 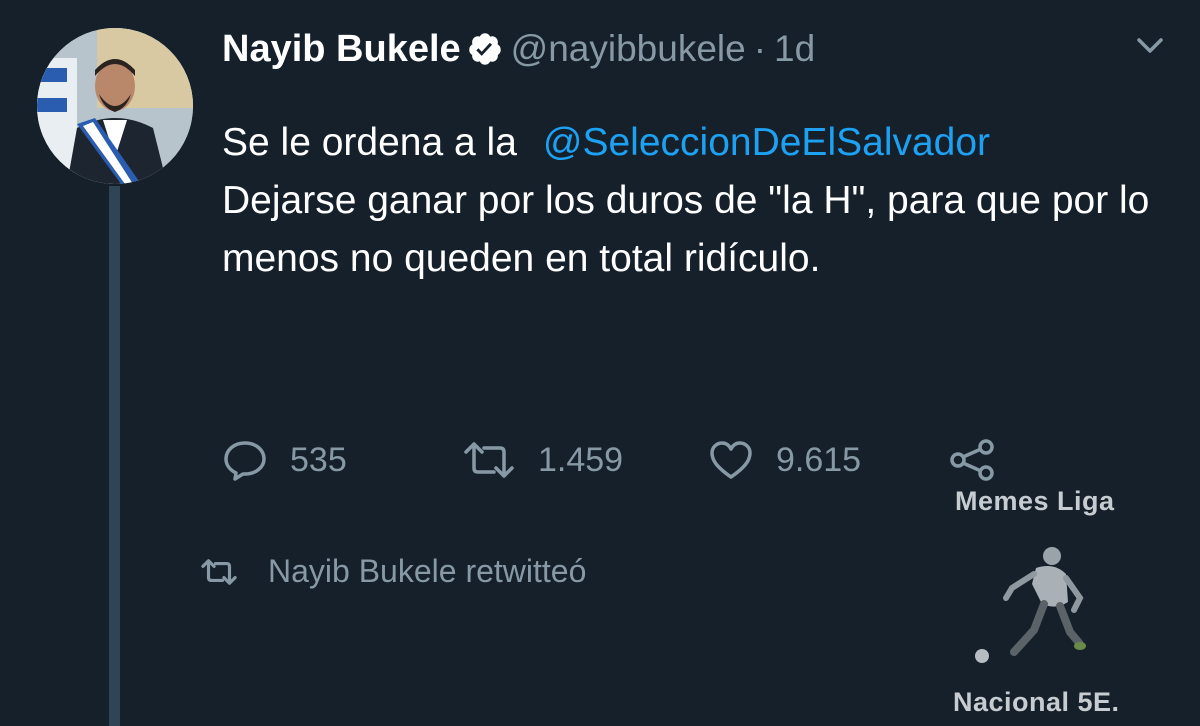 I want to click on thread-line, so click(x=114, y=456).